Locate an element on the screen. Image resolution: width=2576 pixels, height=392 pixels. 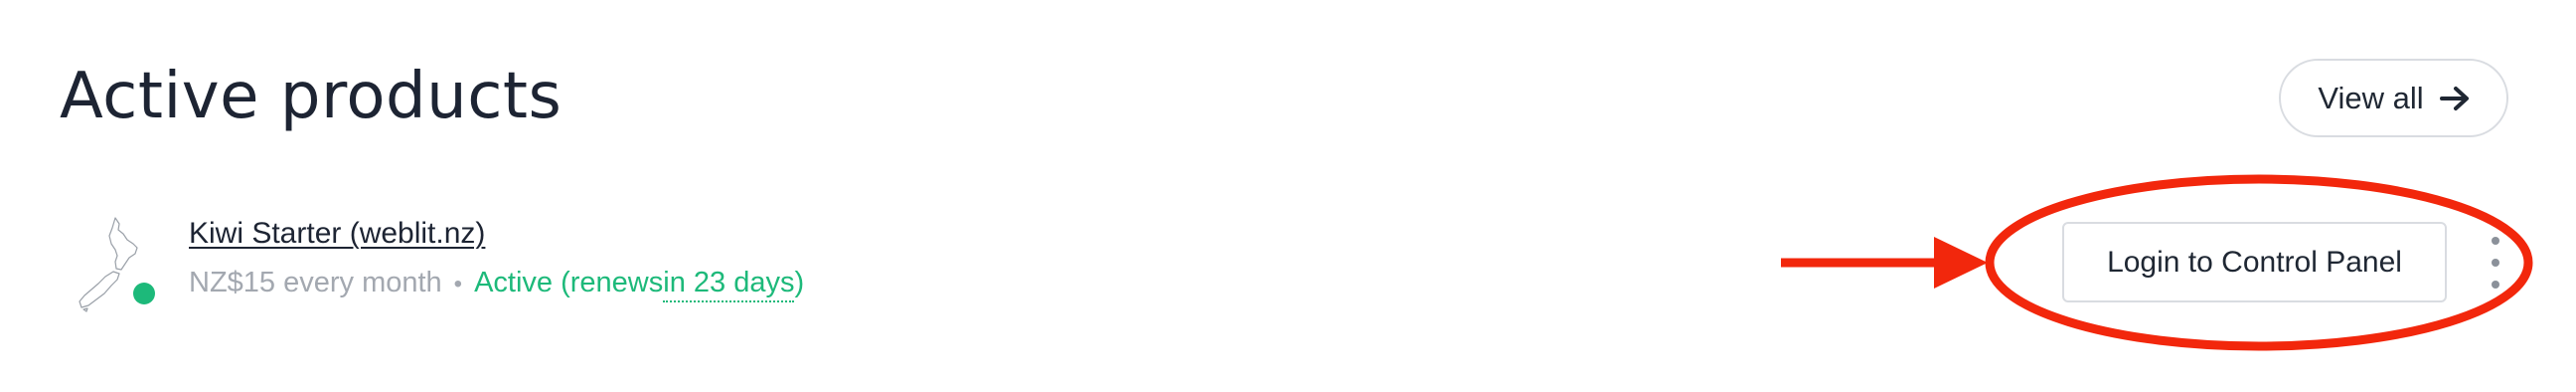
active-status-dot is located at coordinates (144, 293).